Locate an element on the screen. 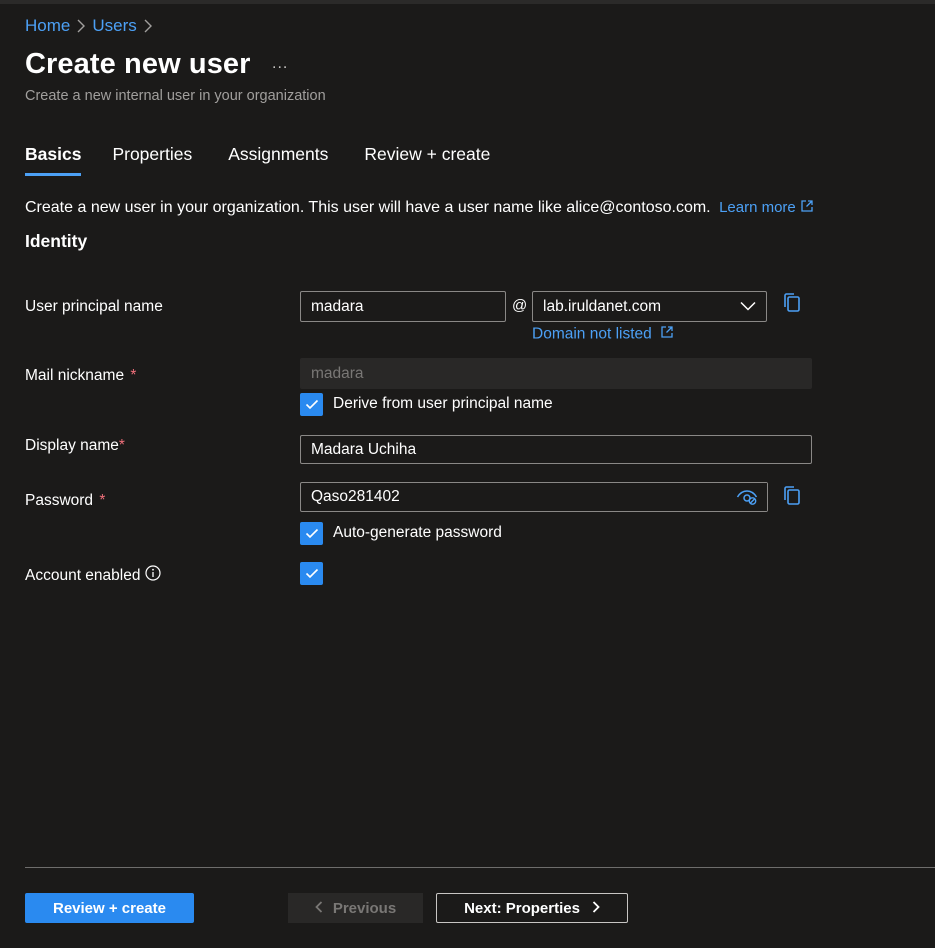 The image size is (935, 948). tab-basics: Basics is located at coordinates (53, 158).